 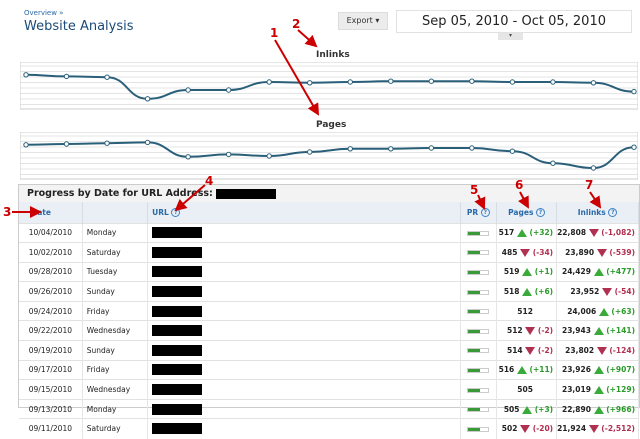 I want to click on change-value: (-1,082), so click(x=618, y=233).